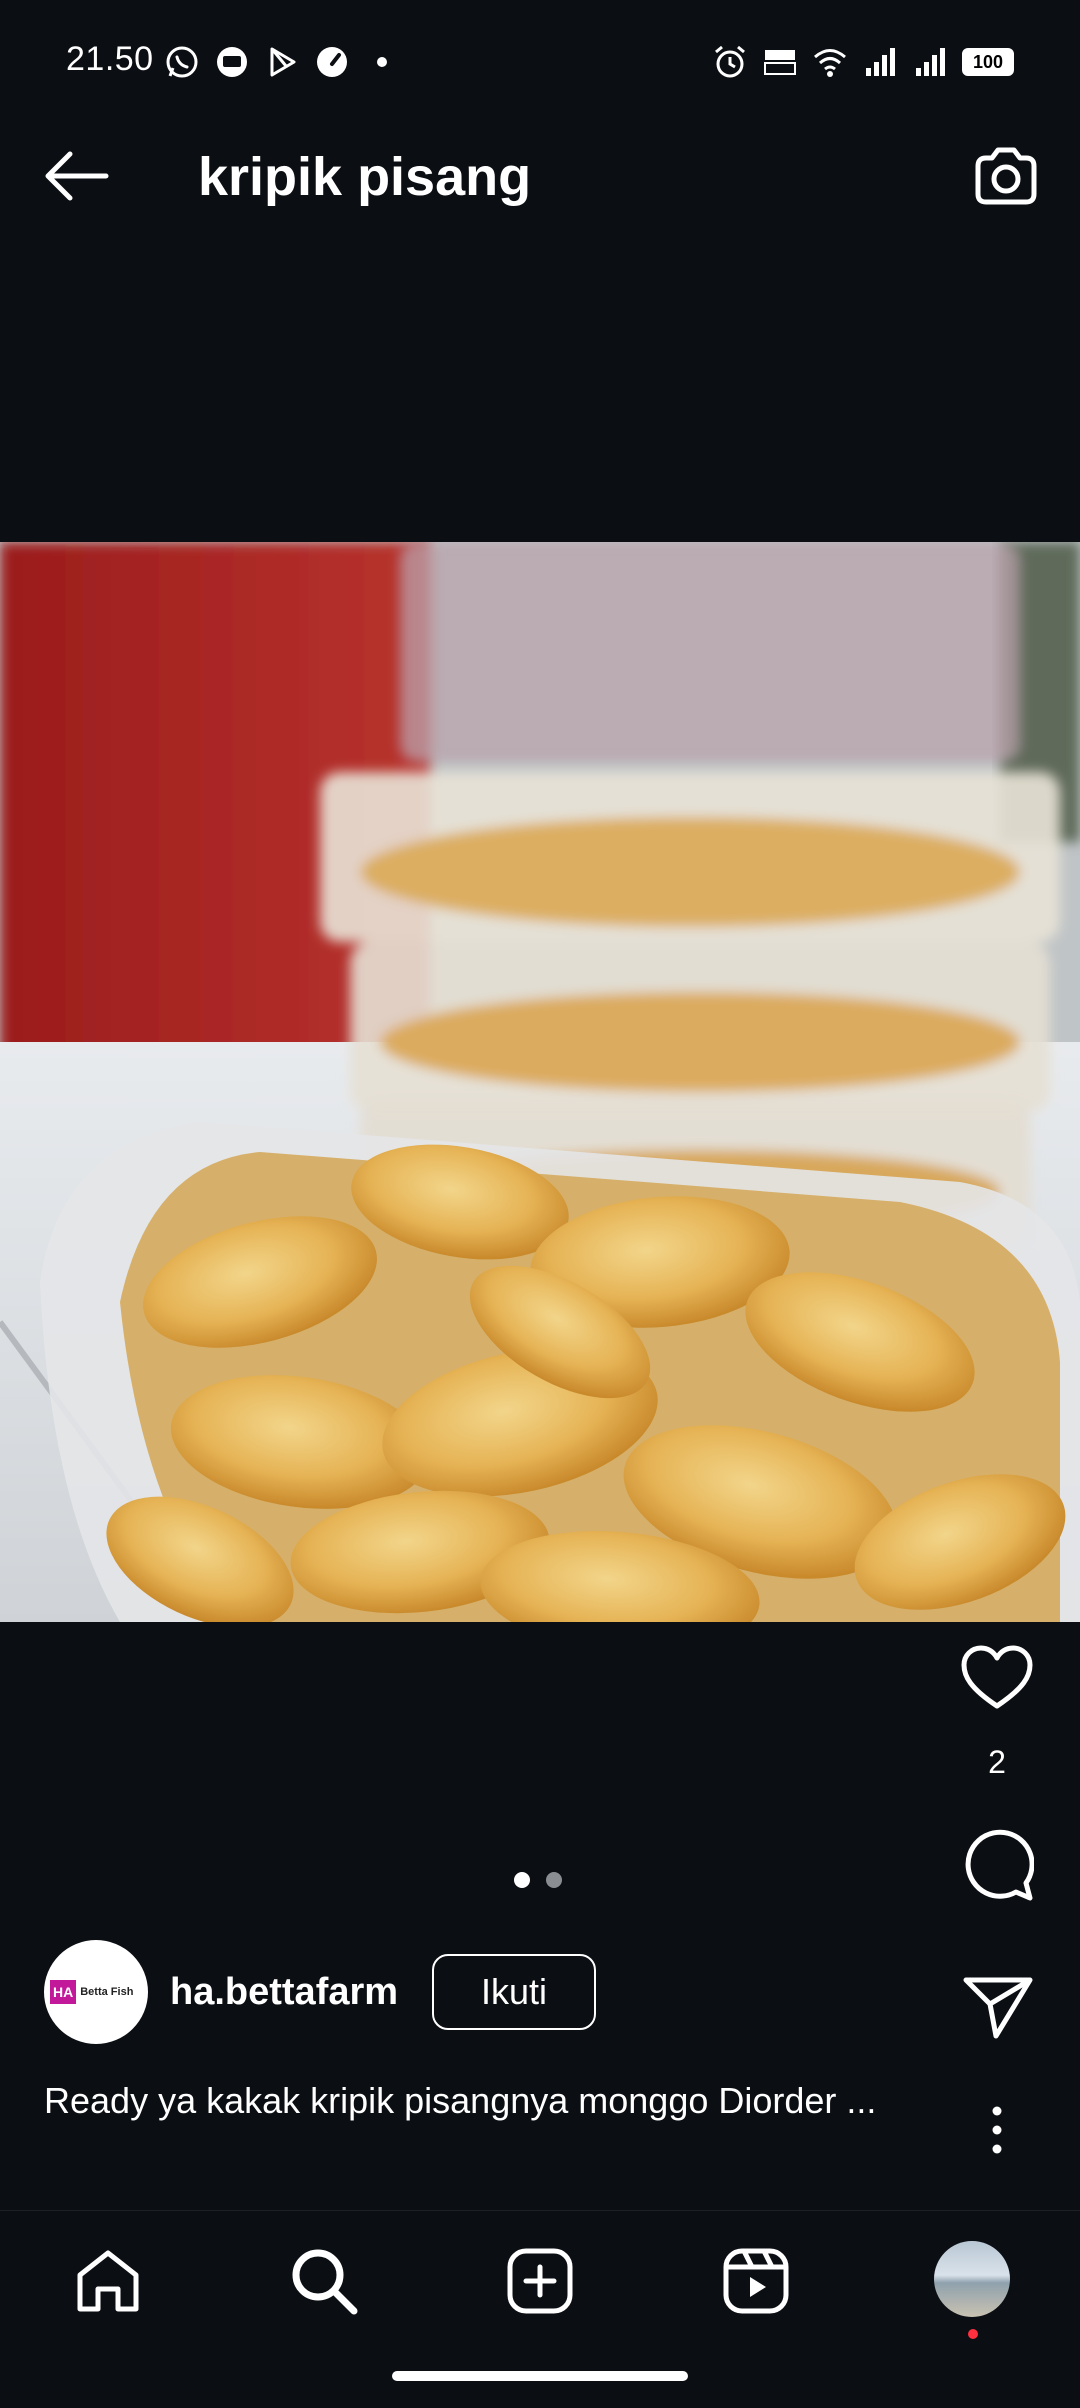 The height and width of the screenshot is (2408, 1080). I want to click on notification-dot, so click(973, 2334).